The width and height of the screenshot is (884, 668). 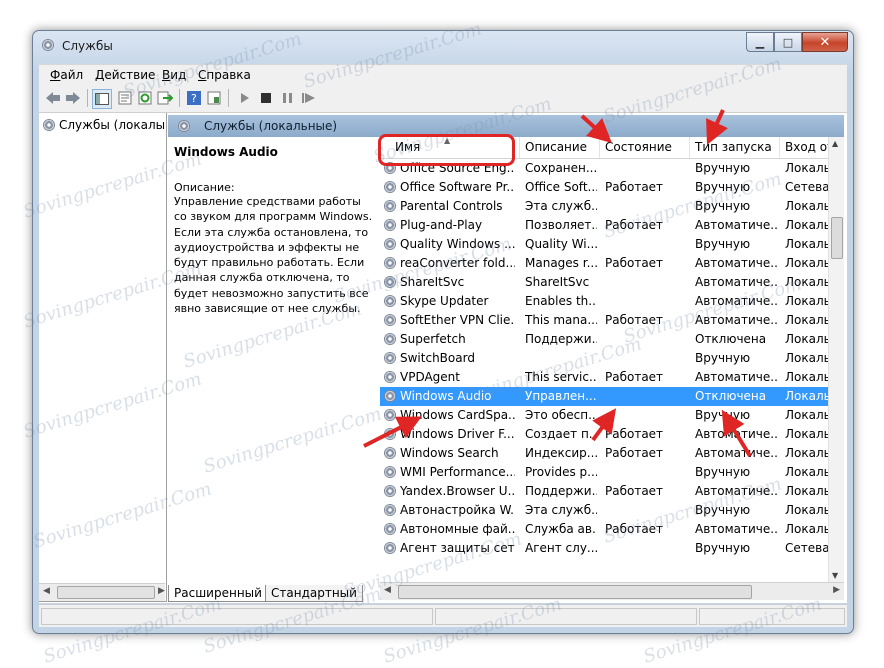 What do you see at coordinates (179, 98) in the screenshot?
I see `toolbar-separator` at bounding box center [179, 98].